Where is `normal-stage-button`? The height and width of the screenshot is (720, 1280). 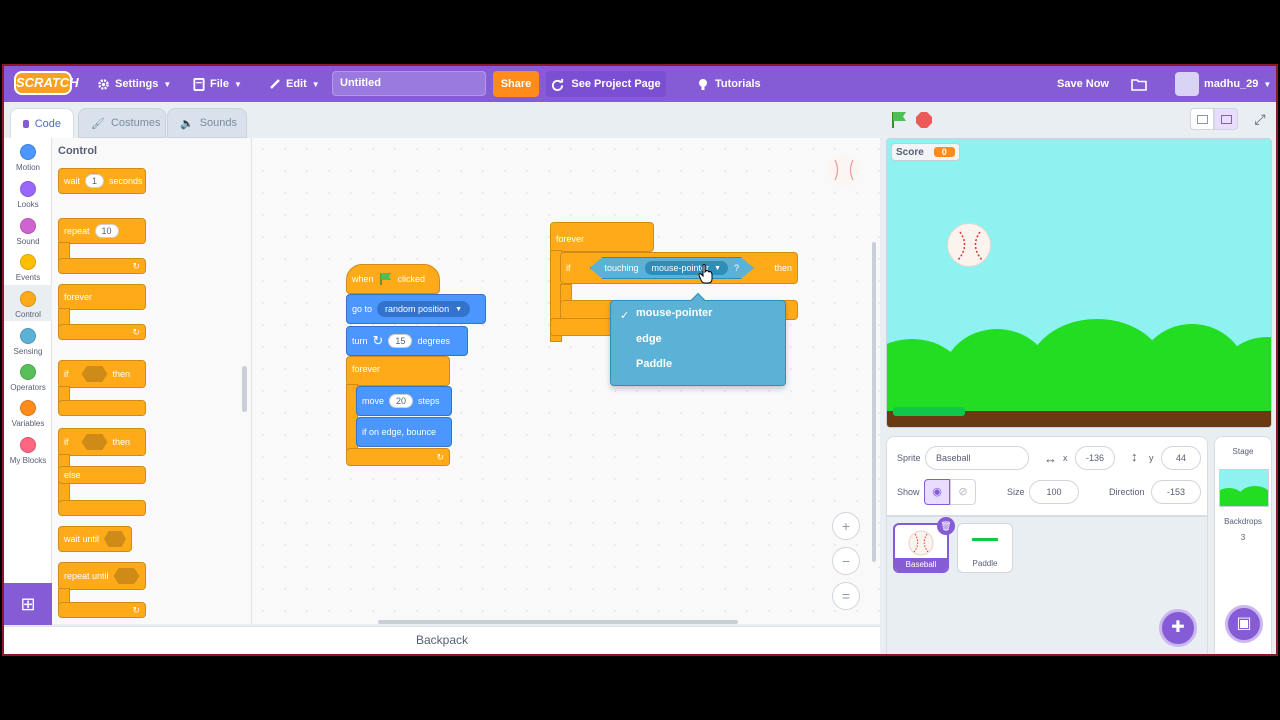
normal-stage-button is located at coordinates (1226, 119).